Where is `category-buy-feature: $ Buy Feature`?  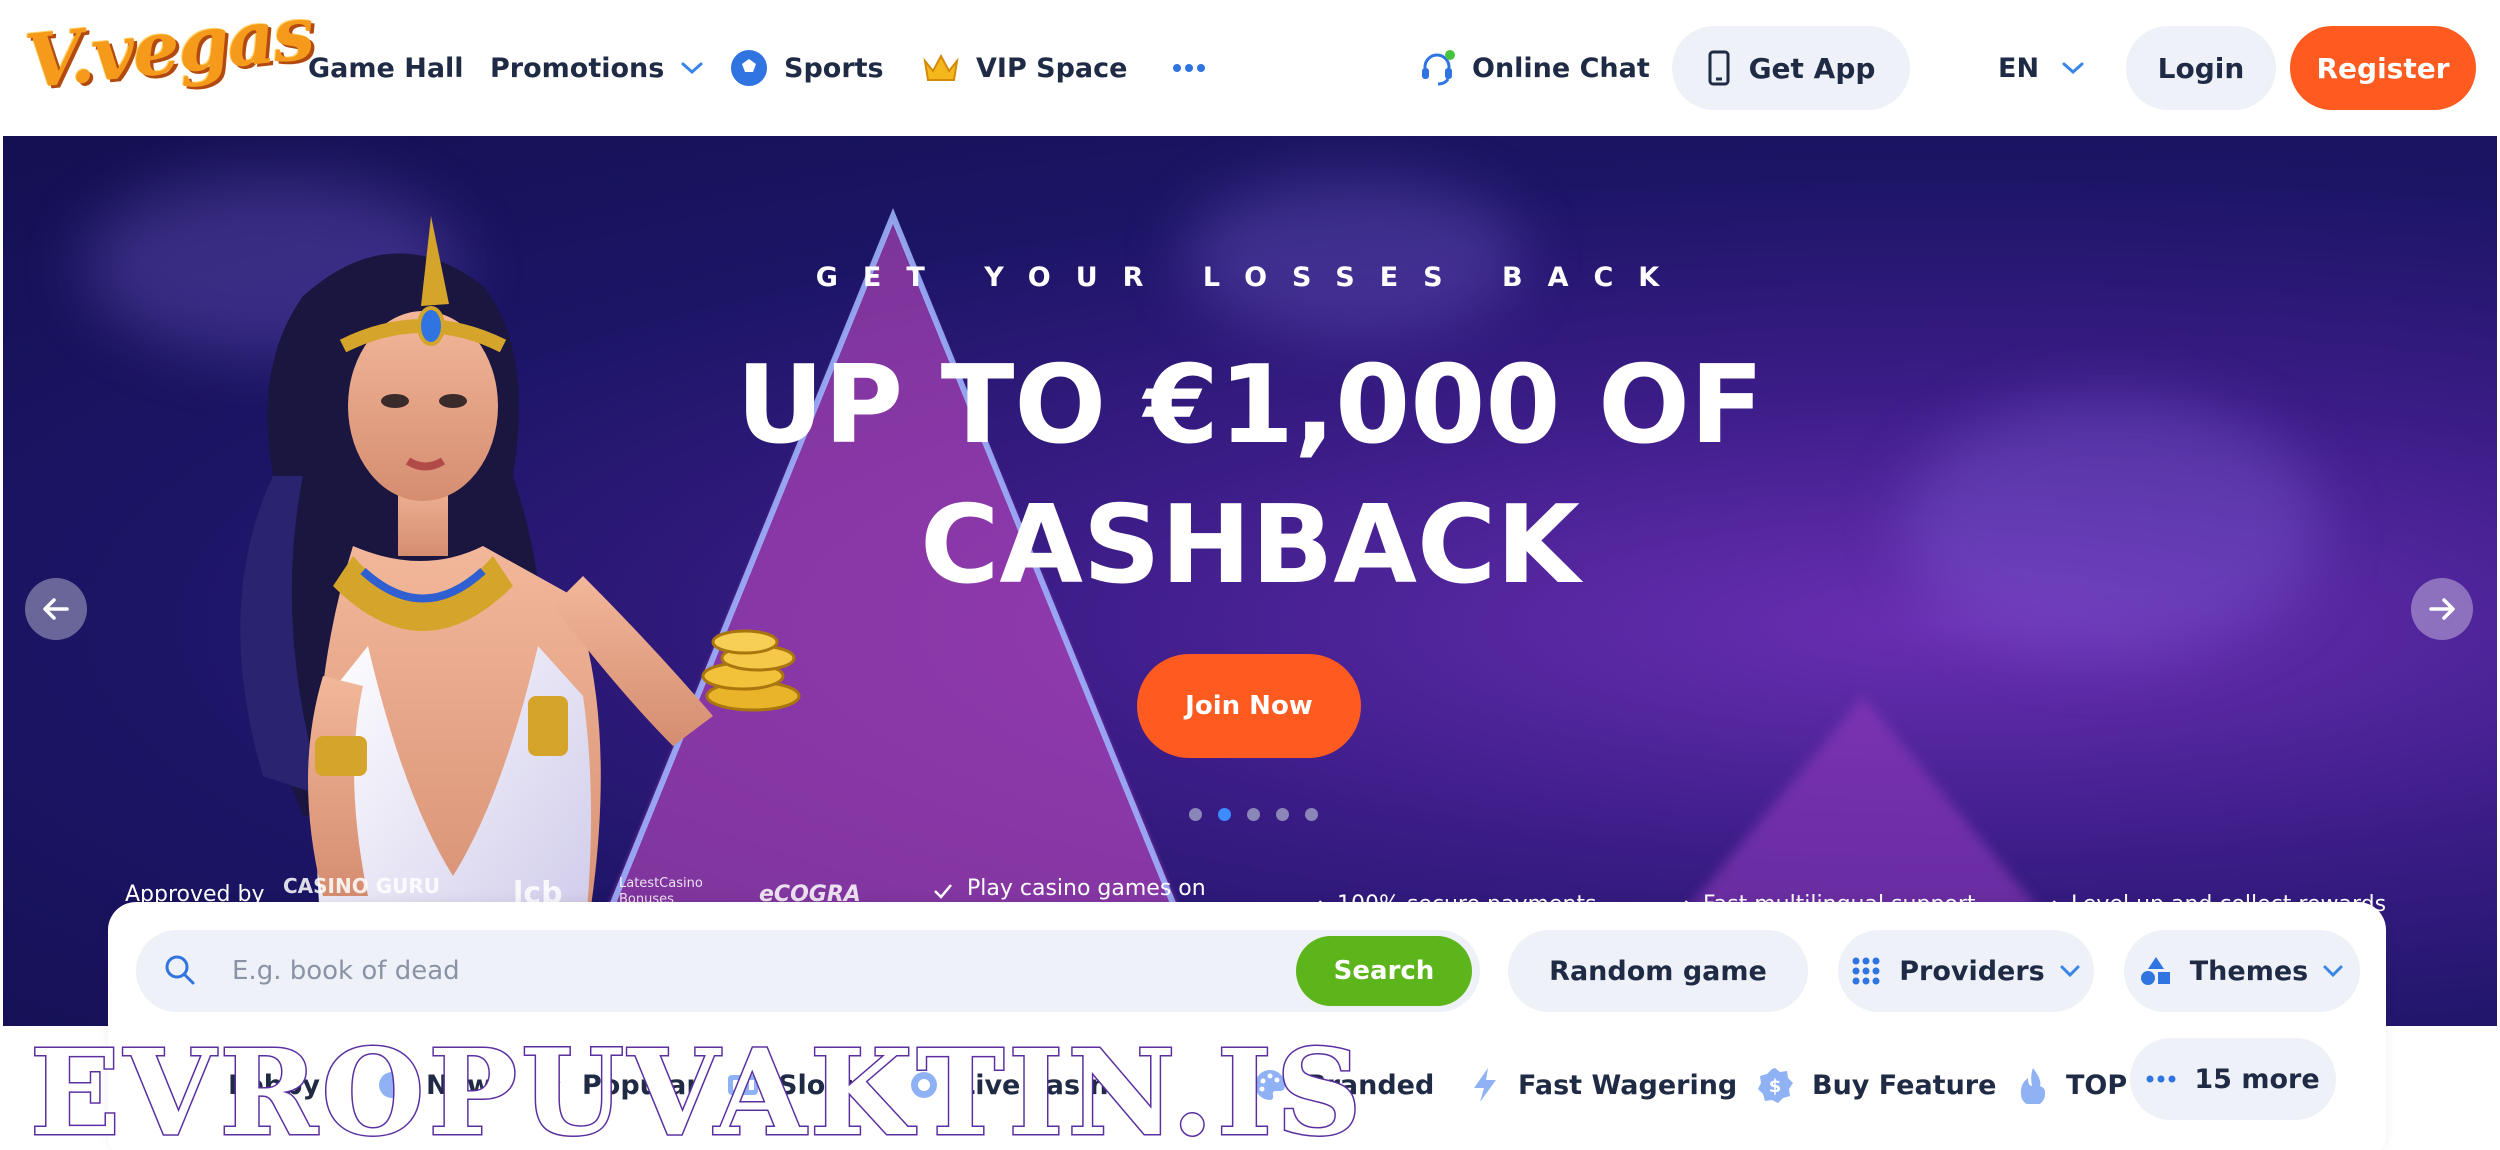
category-buy-feature: $ Buy Feature is located at coordinates (1876, 1085).